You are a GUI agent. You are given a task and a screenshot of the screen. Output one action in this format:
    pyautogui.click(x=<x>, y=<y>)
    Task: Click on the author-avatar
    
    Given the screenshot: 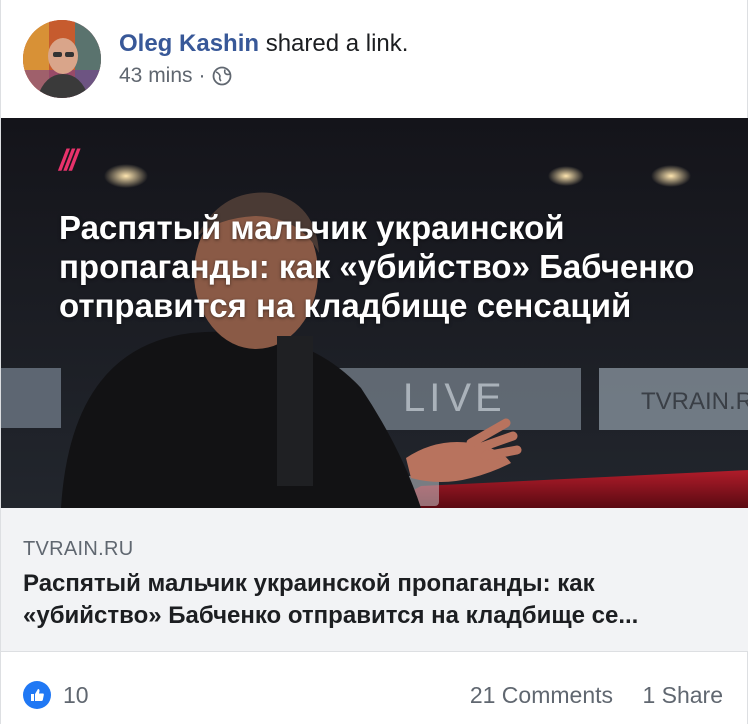 What is the action you would take?
    pyautogui.click(x=62, y=59)
    